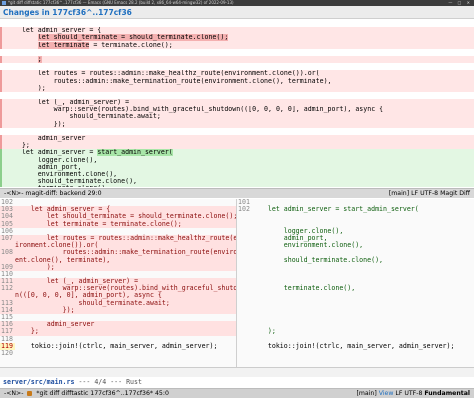 The width and height of the screenshot is (474, 406). Describe the element at coordinates (447, 393) in the screenshot. I see `major-mode: Fundamental` at that location.